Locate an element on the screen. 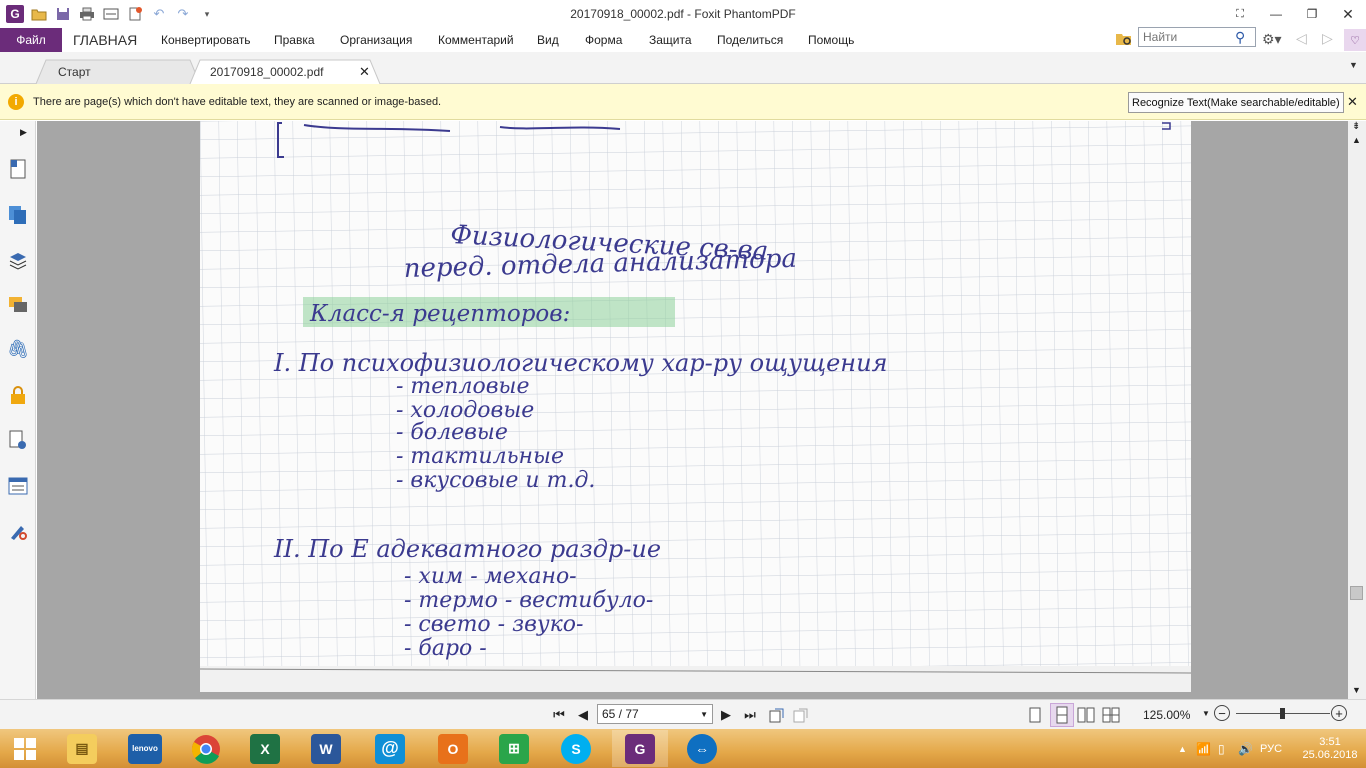 This screenshot has height=768, width=1366. previous-view-icon is located at coordinates (777, 715).